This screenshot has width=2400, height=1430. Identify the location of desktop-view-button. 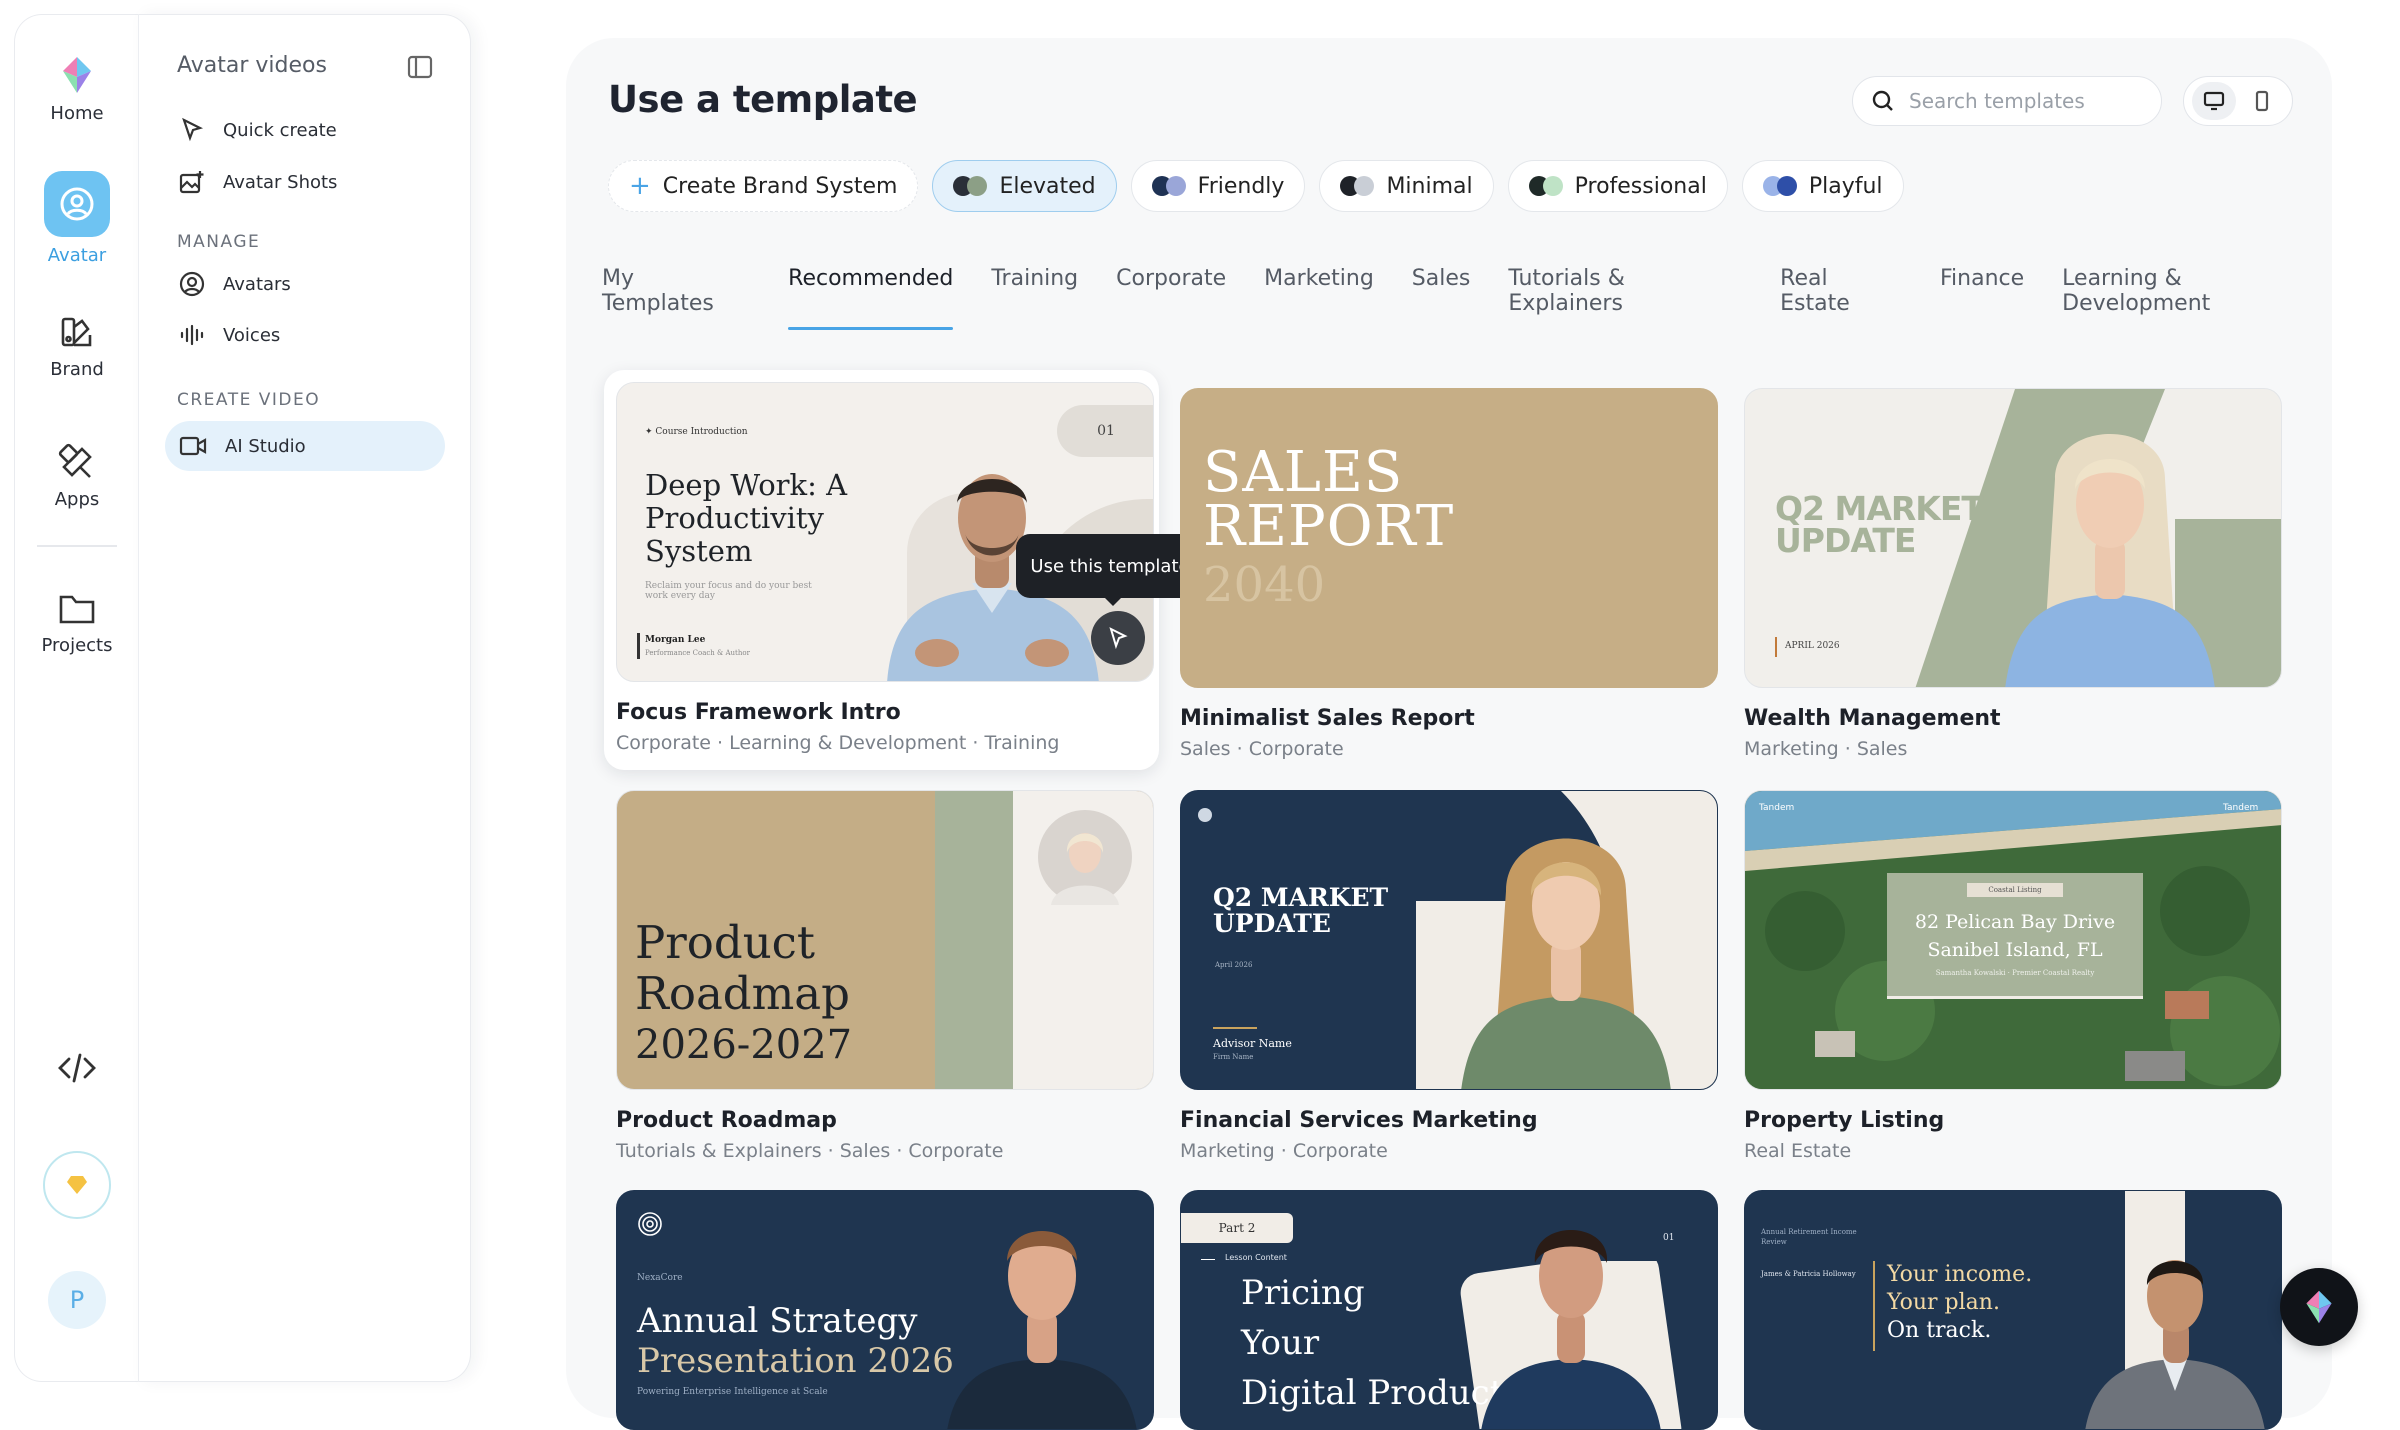
(2214, 101).